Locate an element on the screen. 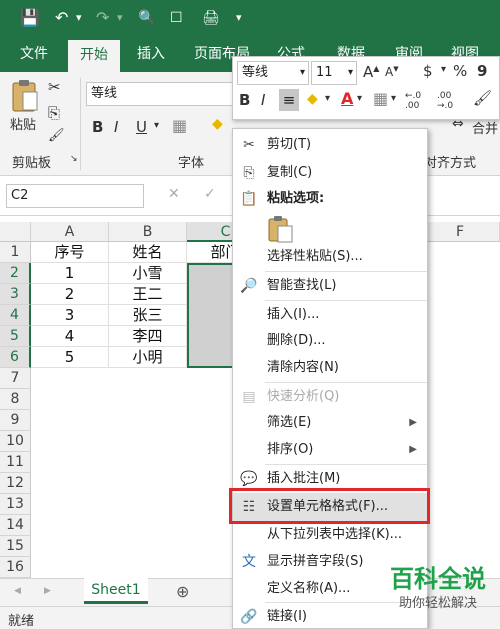  table-cell: 2 is located at coordinates (70, 294).